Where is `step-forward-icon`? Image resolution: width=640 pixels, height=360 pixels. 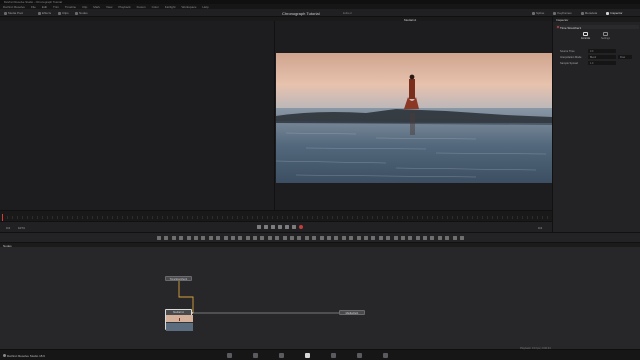 step-forward-icon is located at coordinates (287, 227).